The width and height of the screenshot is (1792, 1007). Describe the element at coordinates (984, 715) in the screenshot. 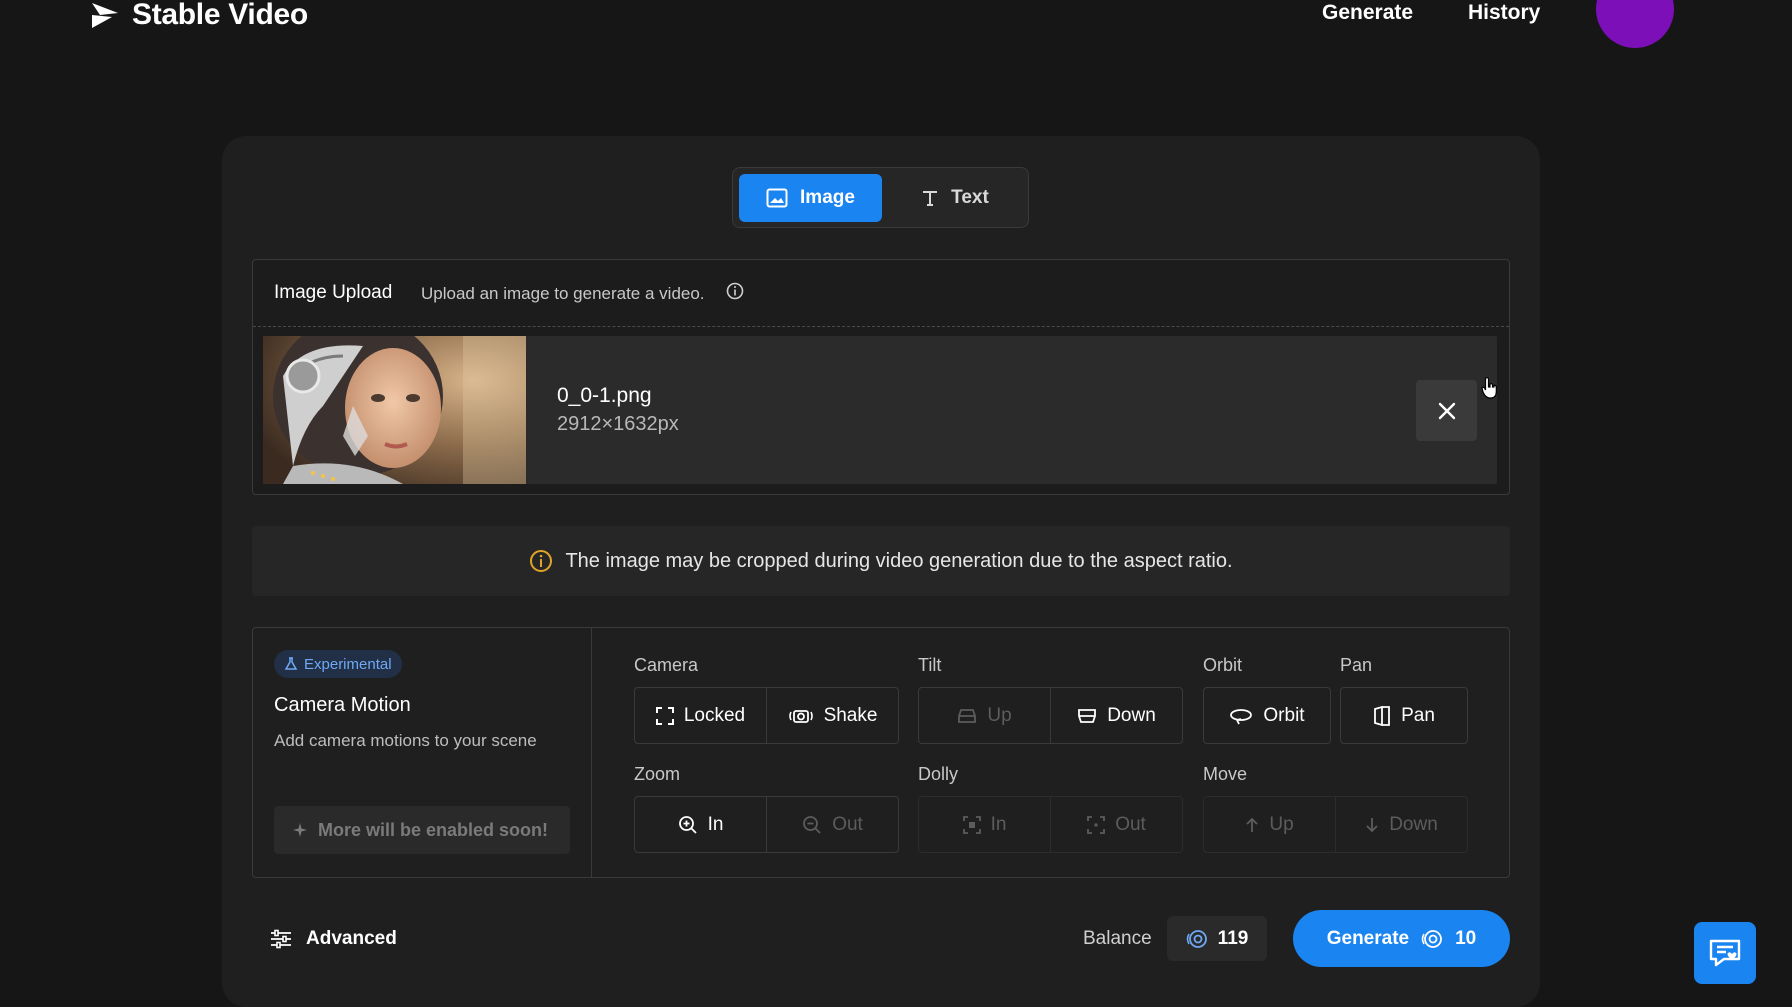

I see `tilt-up-button: Up` at that location.